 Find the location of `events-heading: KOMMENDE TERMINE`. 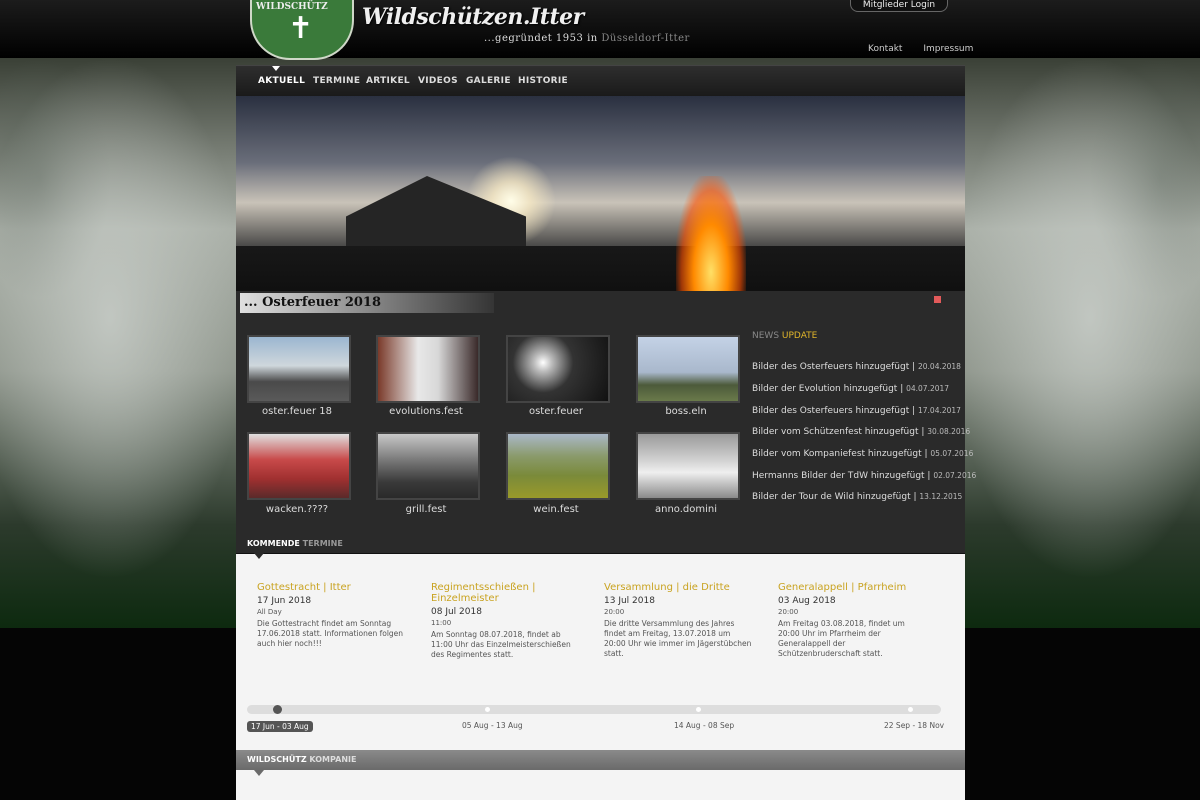

events-heading: KOMMENDE TERMINE is located at coordinates (295, 543).